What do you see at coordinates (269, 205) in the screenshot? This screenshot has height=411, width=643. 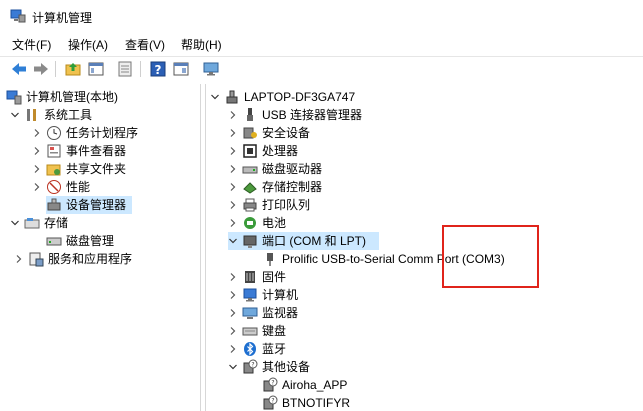 I see `device-category-print-queues: 打印队列` at bounding box center [269, 205].